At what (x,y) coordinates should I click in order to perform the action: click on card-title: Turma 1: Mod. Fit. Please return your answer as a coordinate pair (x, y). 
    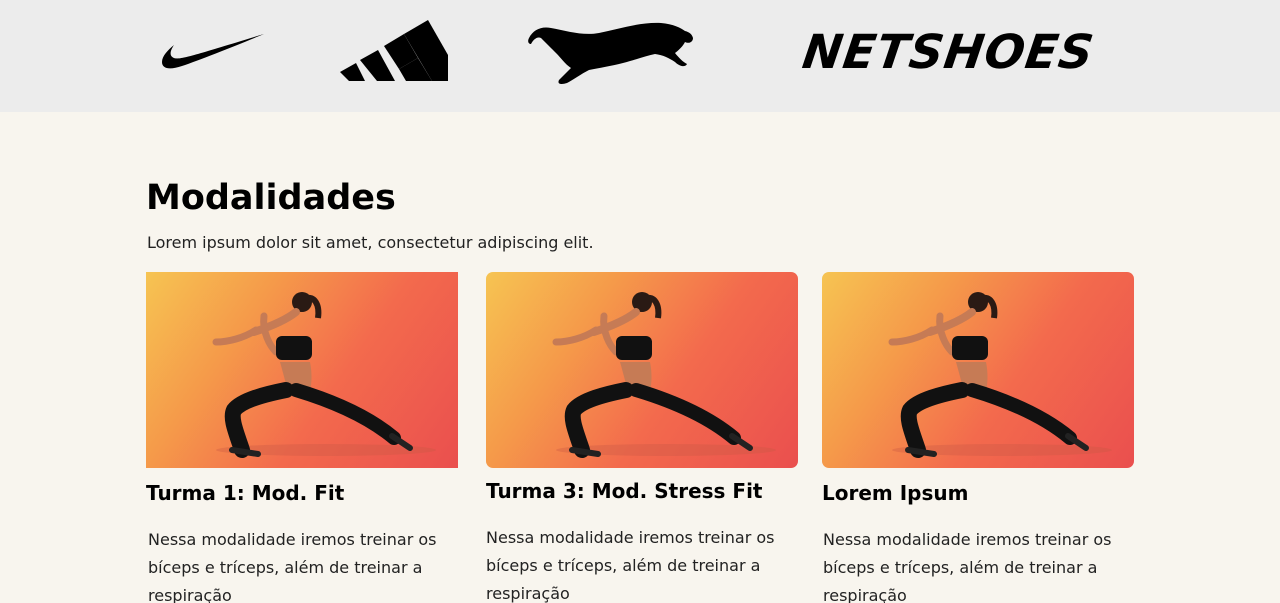
    Looking at the image, I should click on (245, 493).